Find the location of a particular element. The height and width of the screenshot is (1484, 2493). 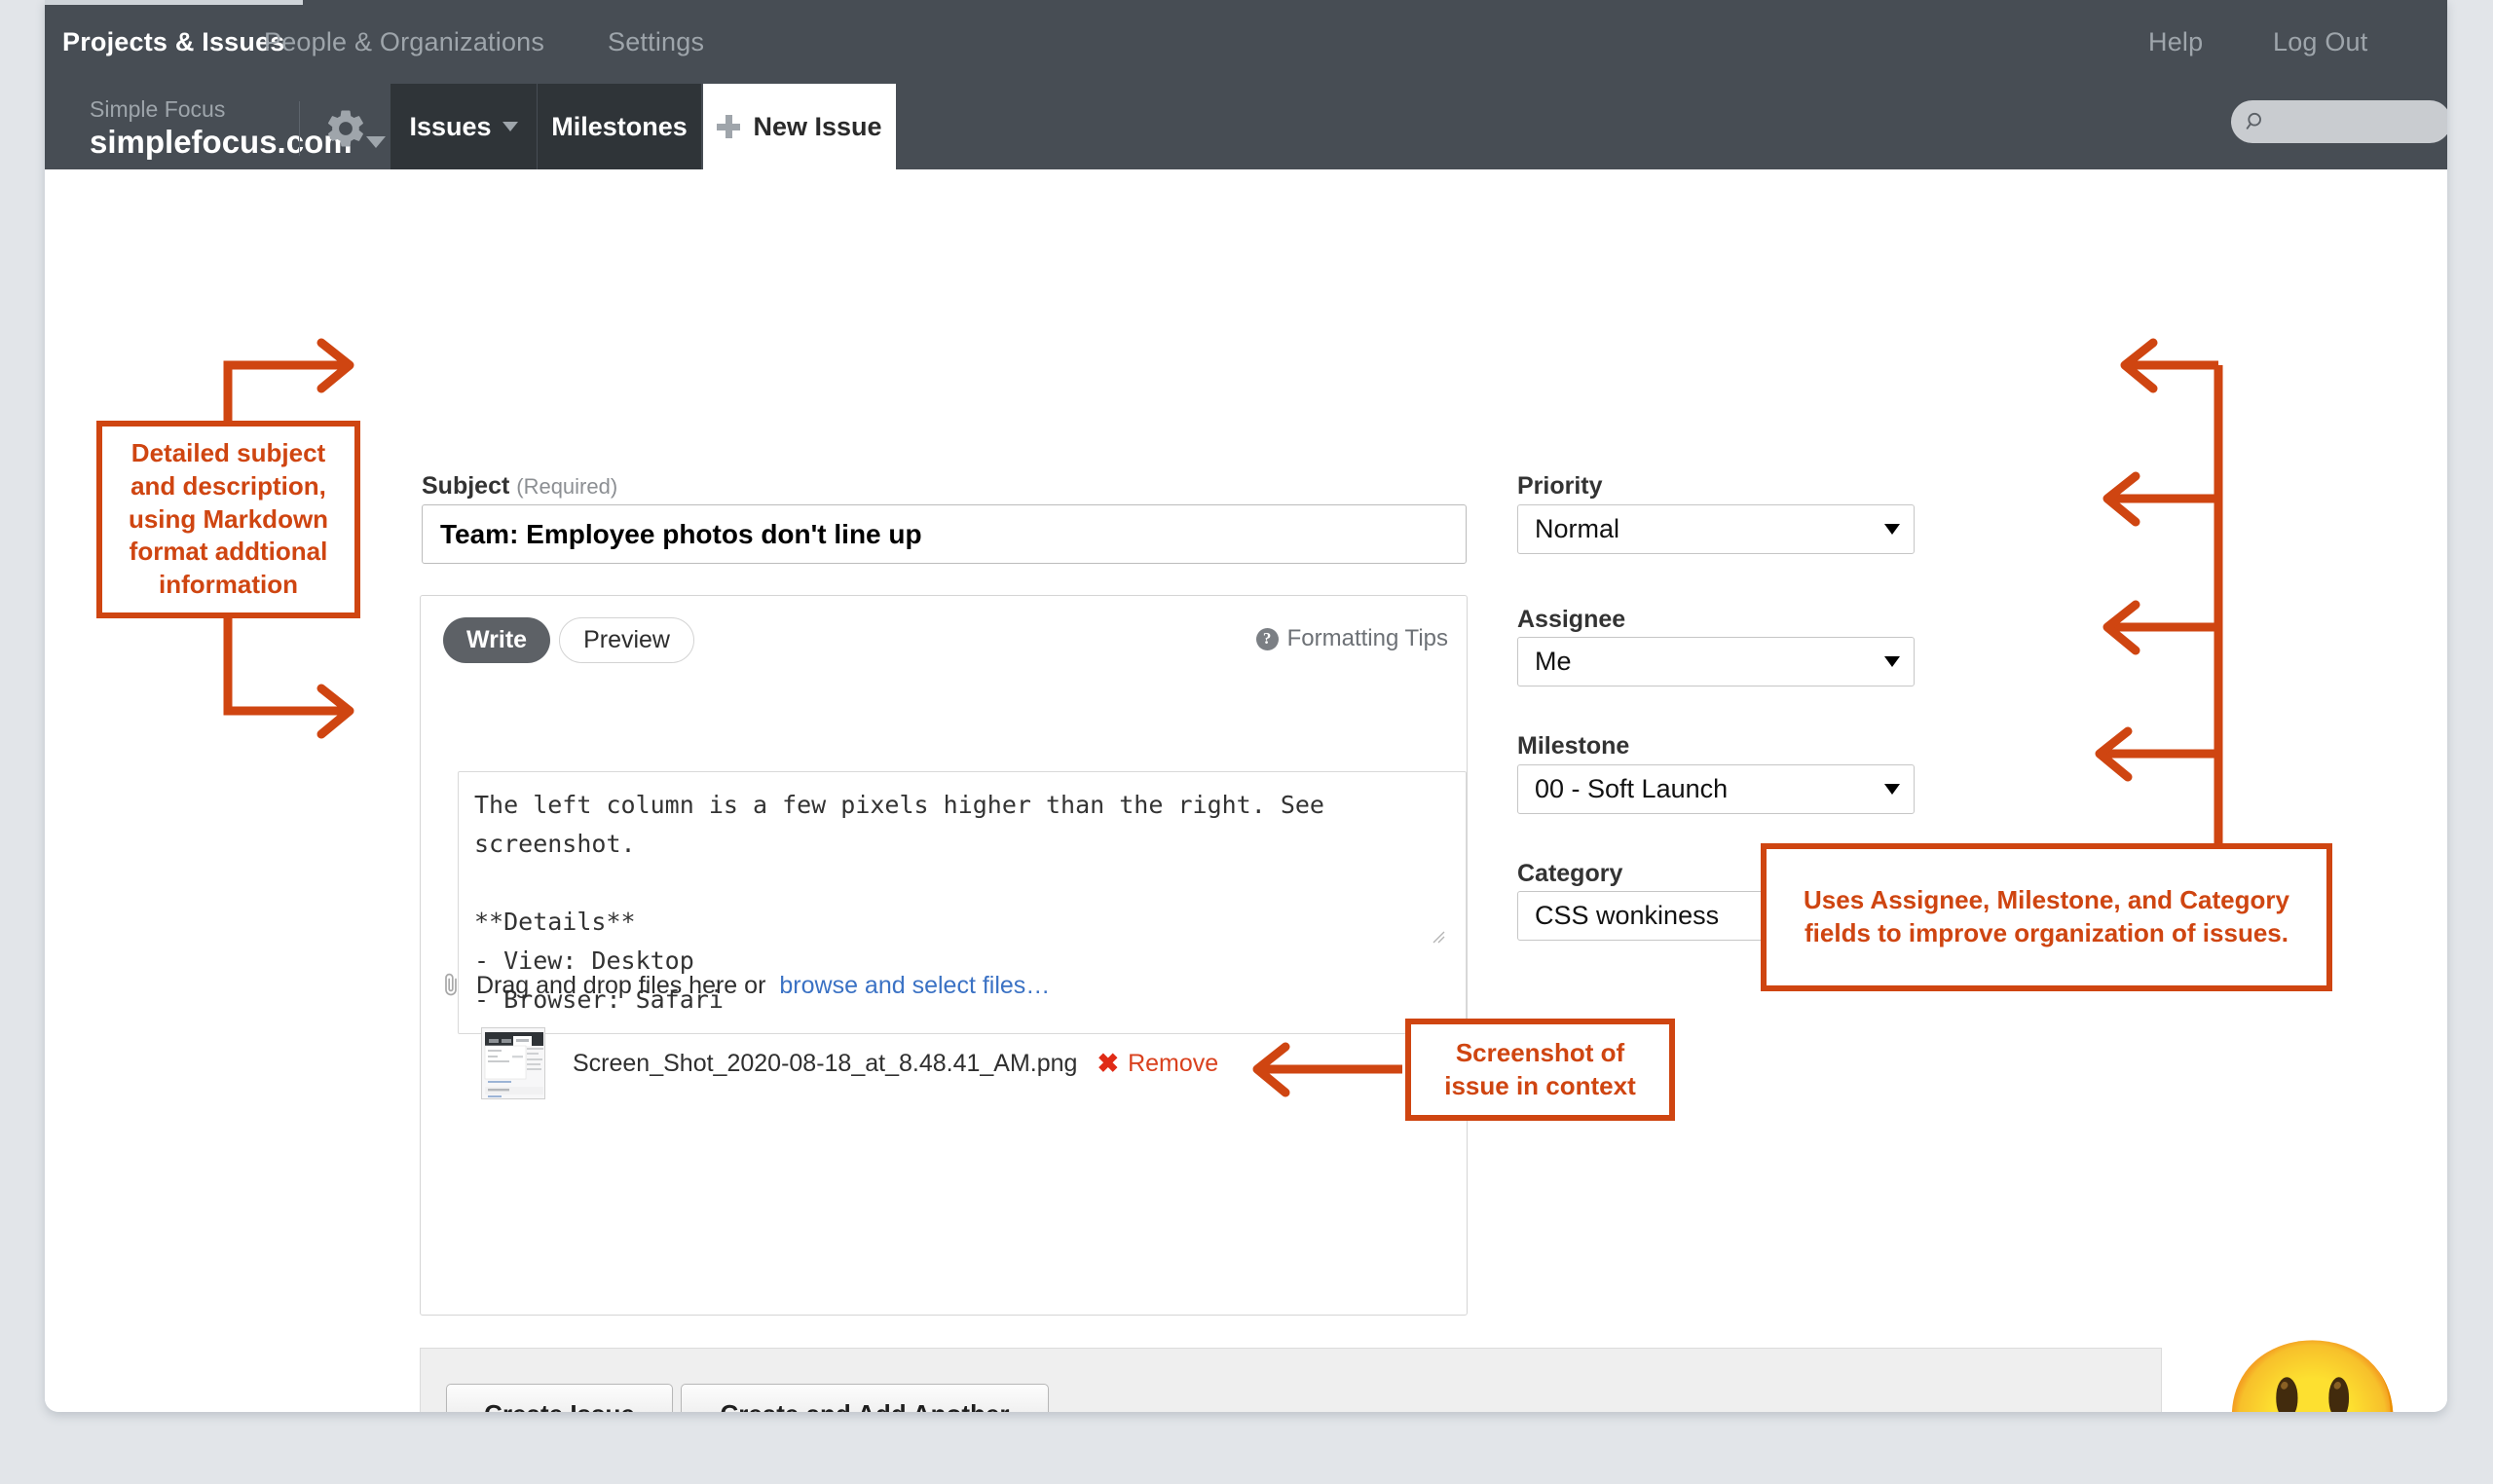

assignee-label: Assignee is located at coordinates (1572, 619).